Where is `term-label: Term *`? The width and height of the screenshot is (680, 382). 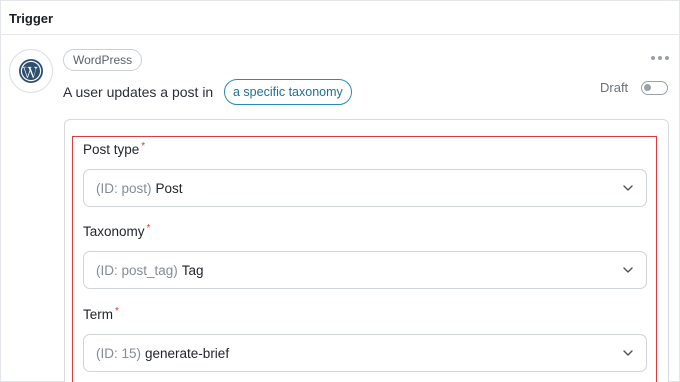
term-label: Term * is located at coordinates (101, 314).